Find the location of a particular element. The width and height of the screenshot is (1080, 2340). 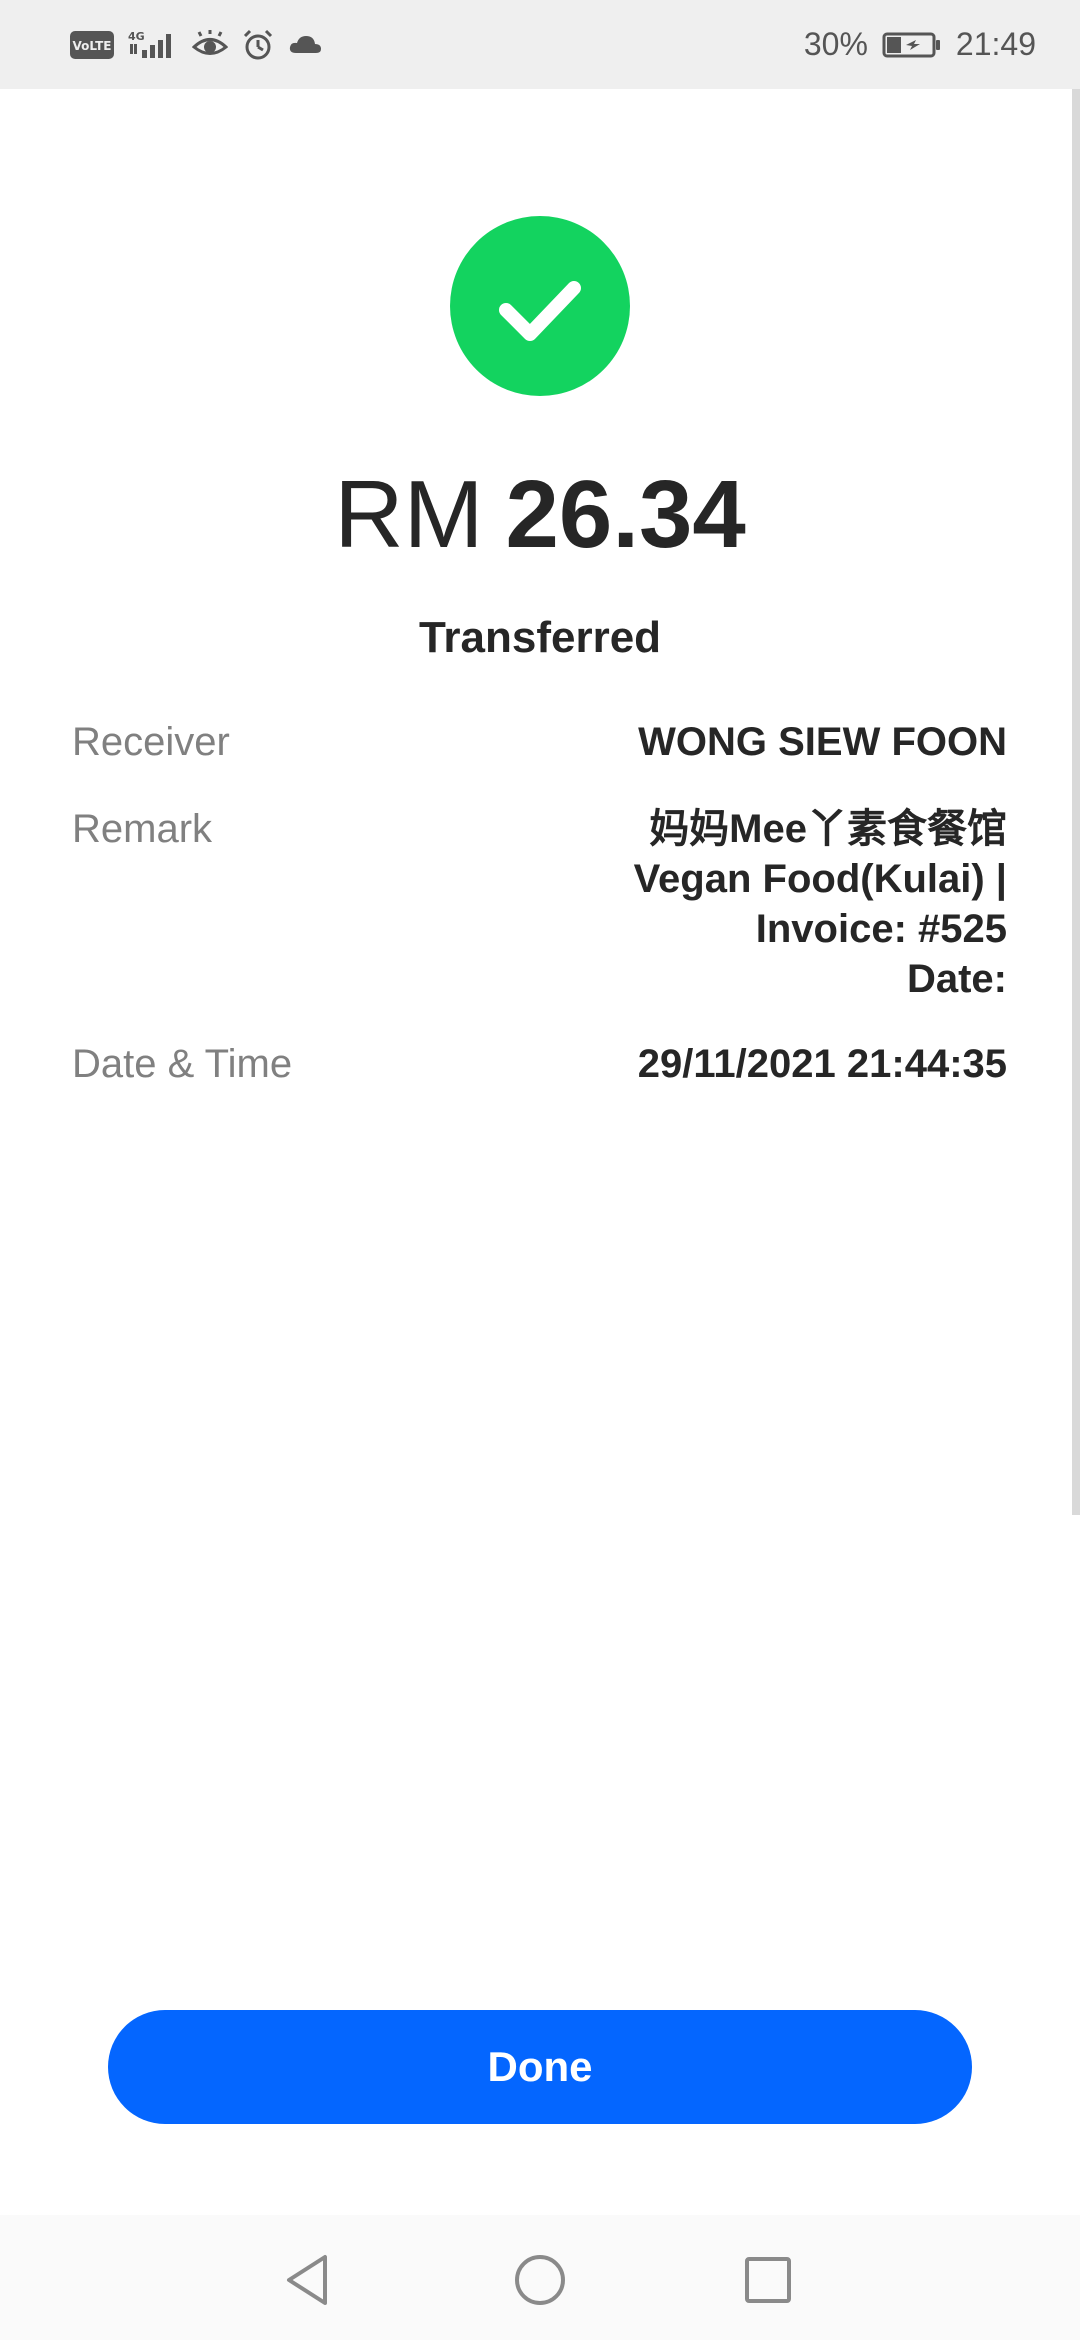

svg-text: 4G is located at coordinates (136, 36).